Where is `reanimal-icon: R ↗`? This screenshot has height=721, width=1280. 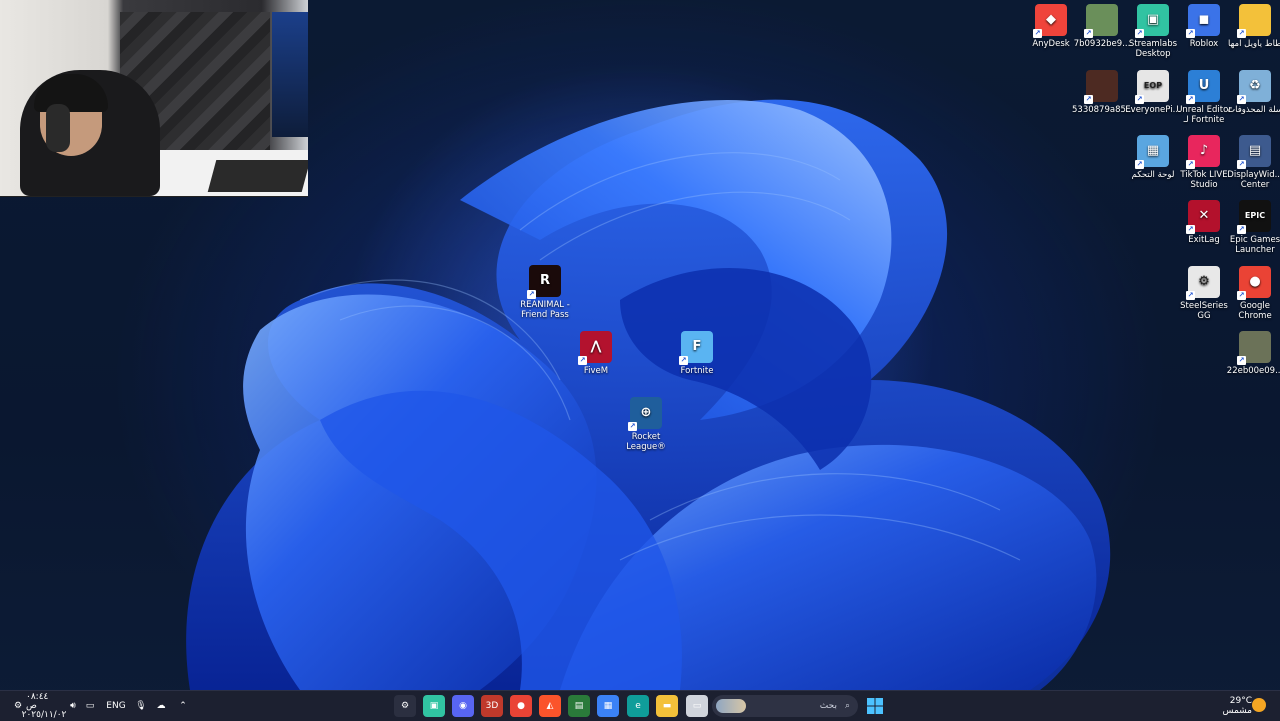
reanimal-icon: R ↗ is located at coordinates (544, 282).